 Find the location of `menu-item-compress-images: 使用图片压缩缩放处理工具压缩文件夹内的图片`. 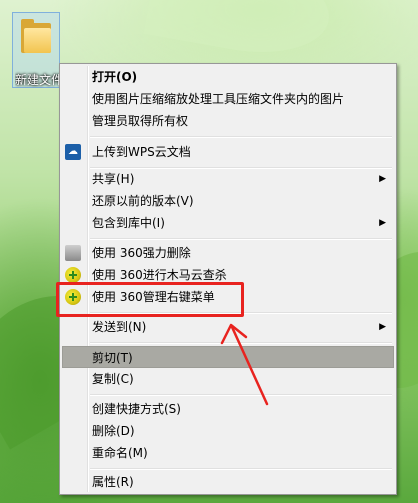

menu-item-compress-images: 使用图片压缩缩放处理工具压缩文件夹内的图片 is located at coordinates (228, 99).